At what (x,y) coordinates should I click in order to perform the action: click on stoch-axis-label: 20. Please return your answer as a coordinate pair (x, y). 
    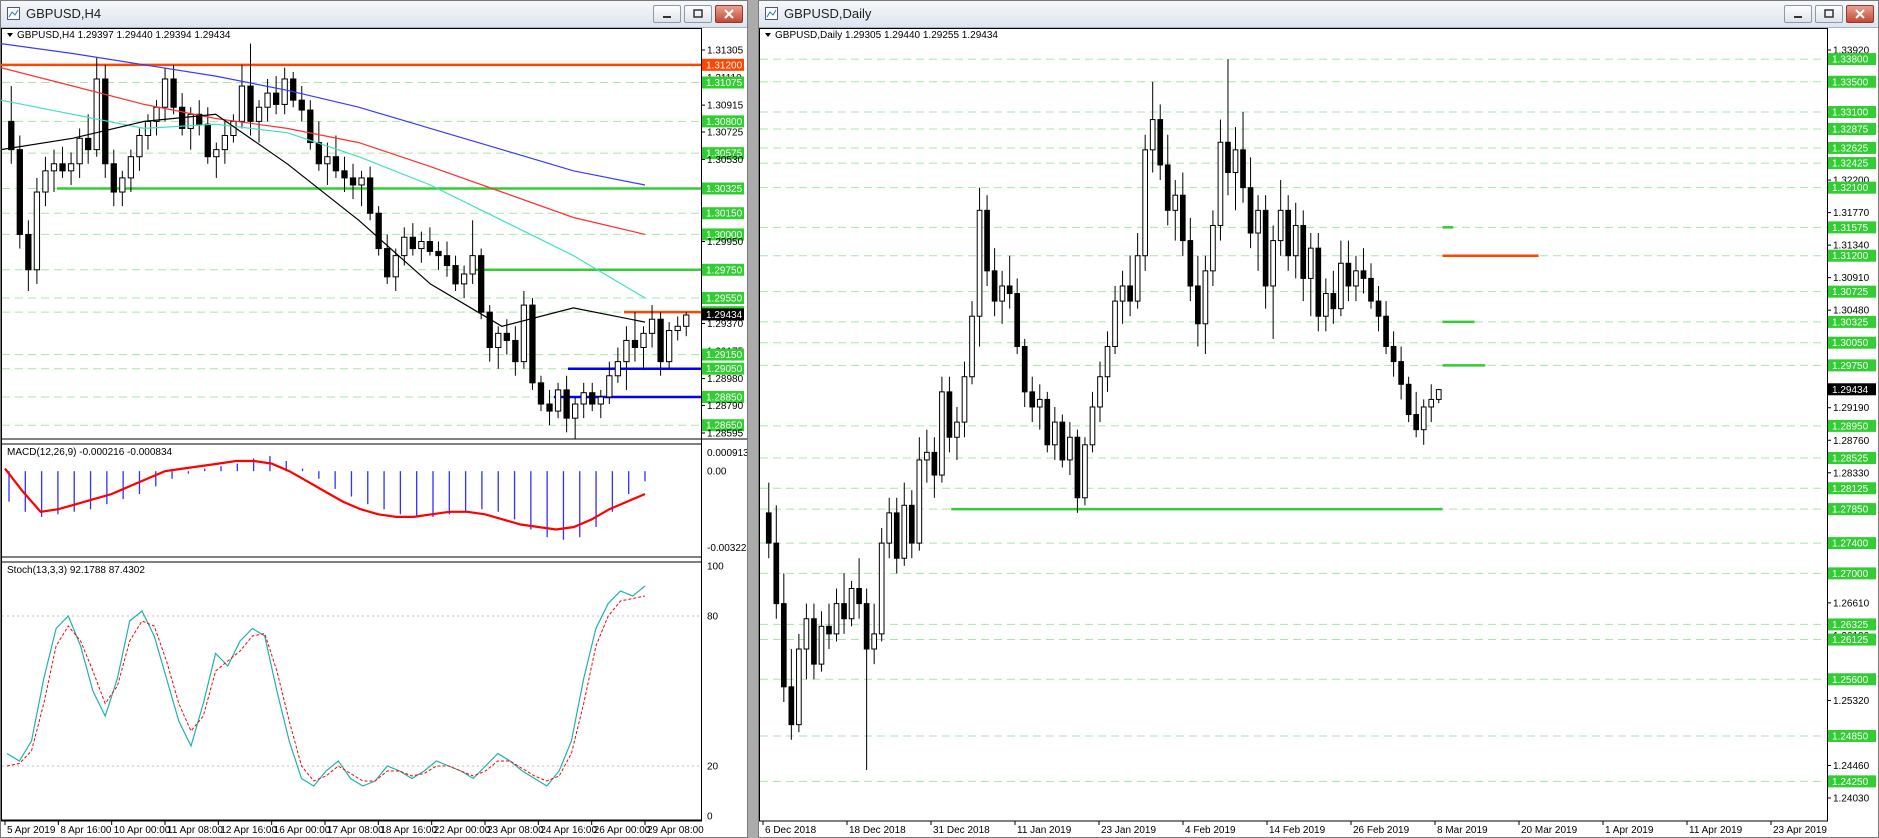
    Looking at the image, I should click on (713, 767).